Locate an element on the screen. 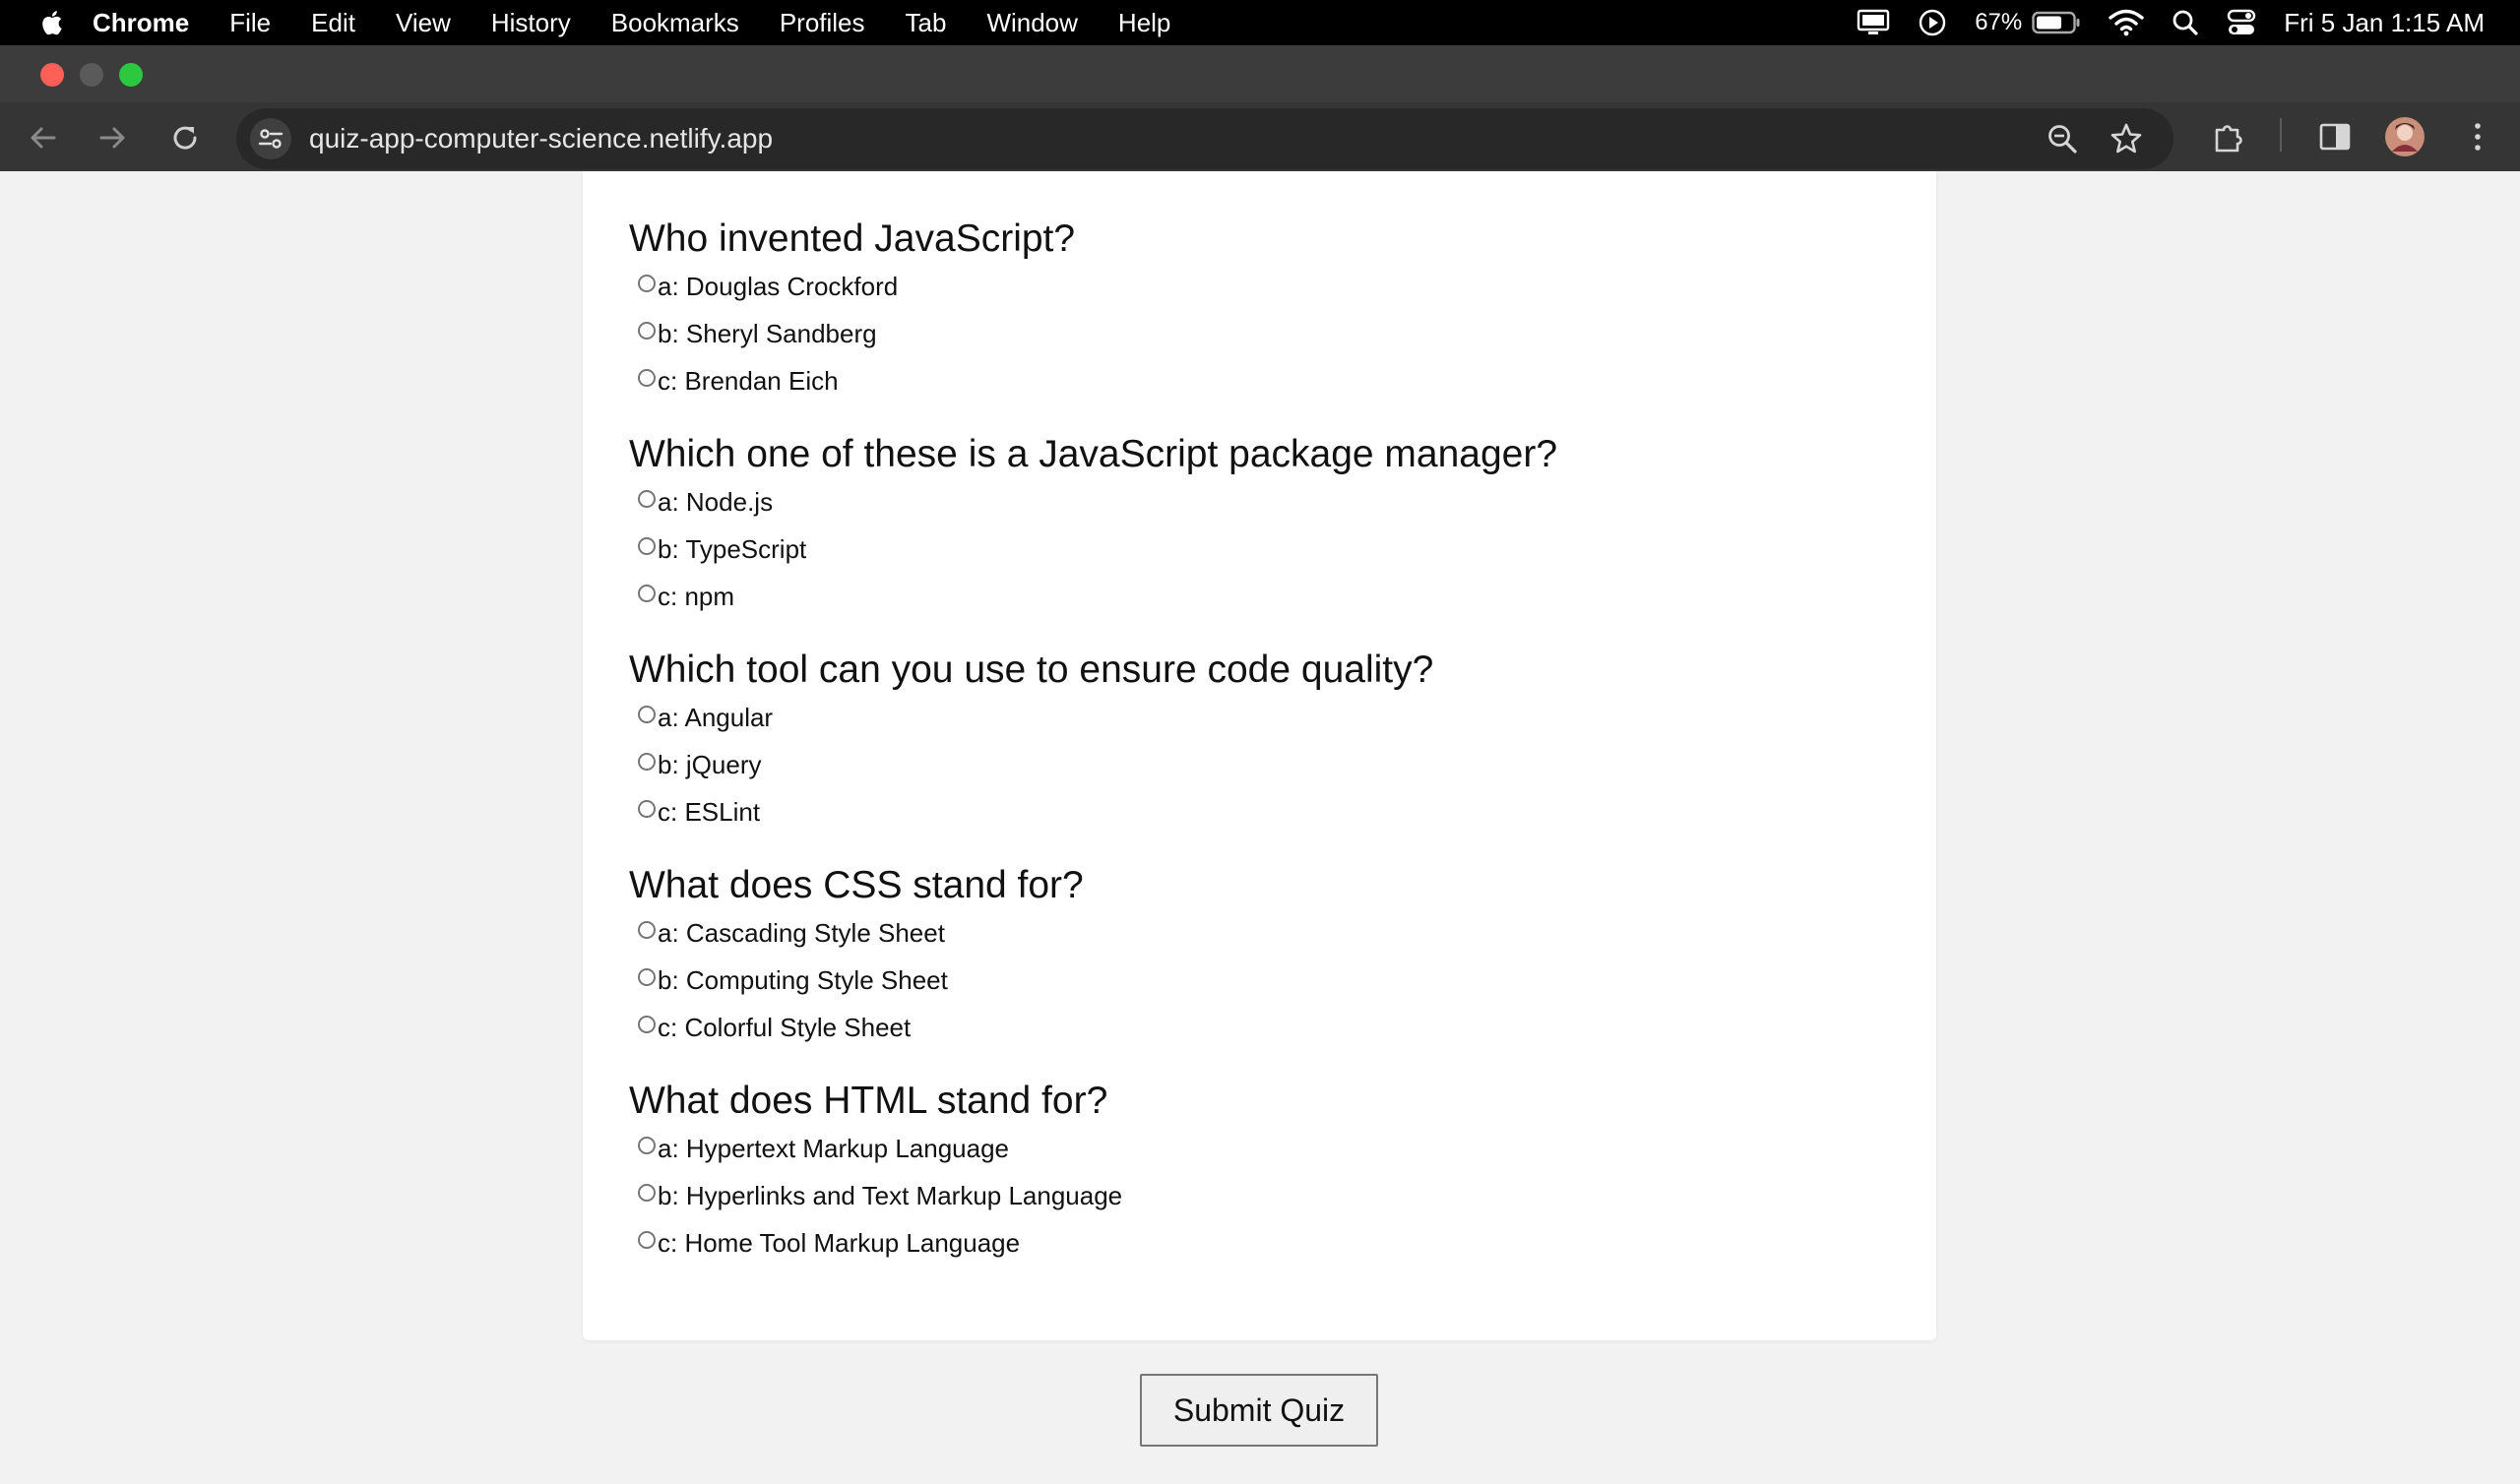 This screenshot has width=2520, height=1484. question-text: Who invented JavaScript? is located at coordinates (852, 239).